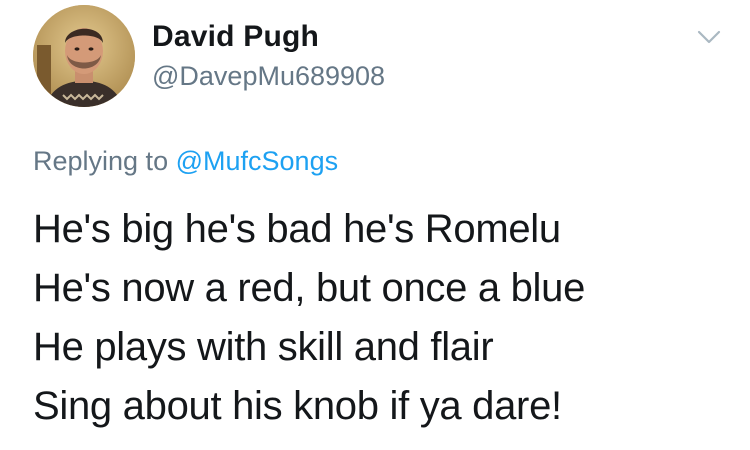 The height and width of the screenshot is (450, 750). Describe the element at coordinates (297, 406) in the screenshot. I see `tweet-line: Sing about his knob if ya dare!` at that location.